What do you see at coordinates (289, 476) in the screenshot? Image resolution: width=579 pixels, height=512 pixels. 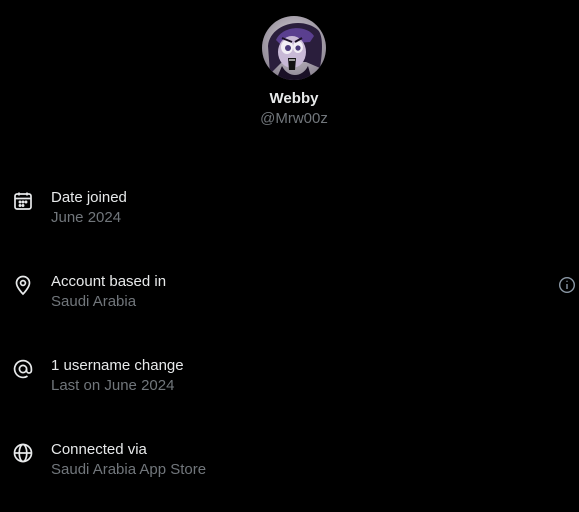 I see `connected-via-row: Connected via Saudi Arabia App Store` at bounding box center [289, 476].